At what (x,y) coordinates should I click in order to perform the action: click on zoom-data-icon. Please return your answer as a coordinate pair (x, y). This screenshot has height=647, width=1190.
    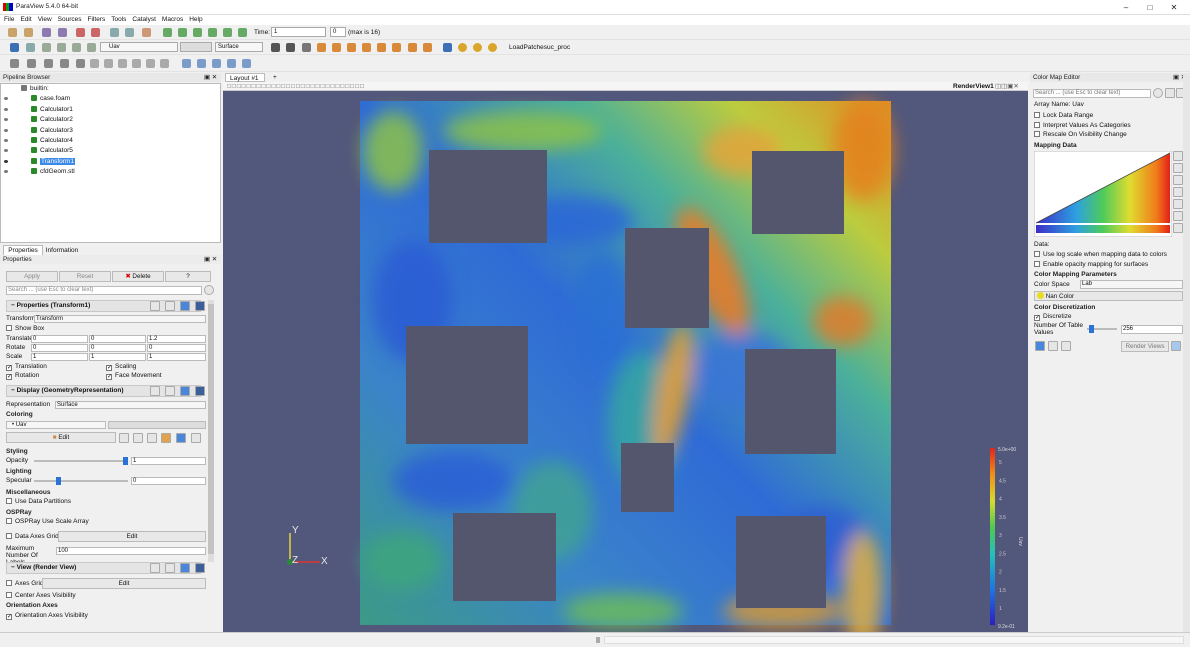
    Looking at the image, I should click on (290, 47).